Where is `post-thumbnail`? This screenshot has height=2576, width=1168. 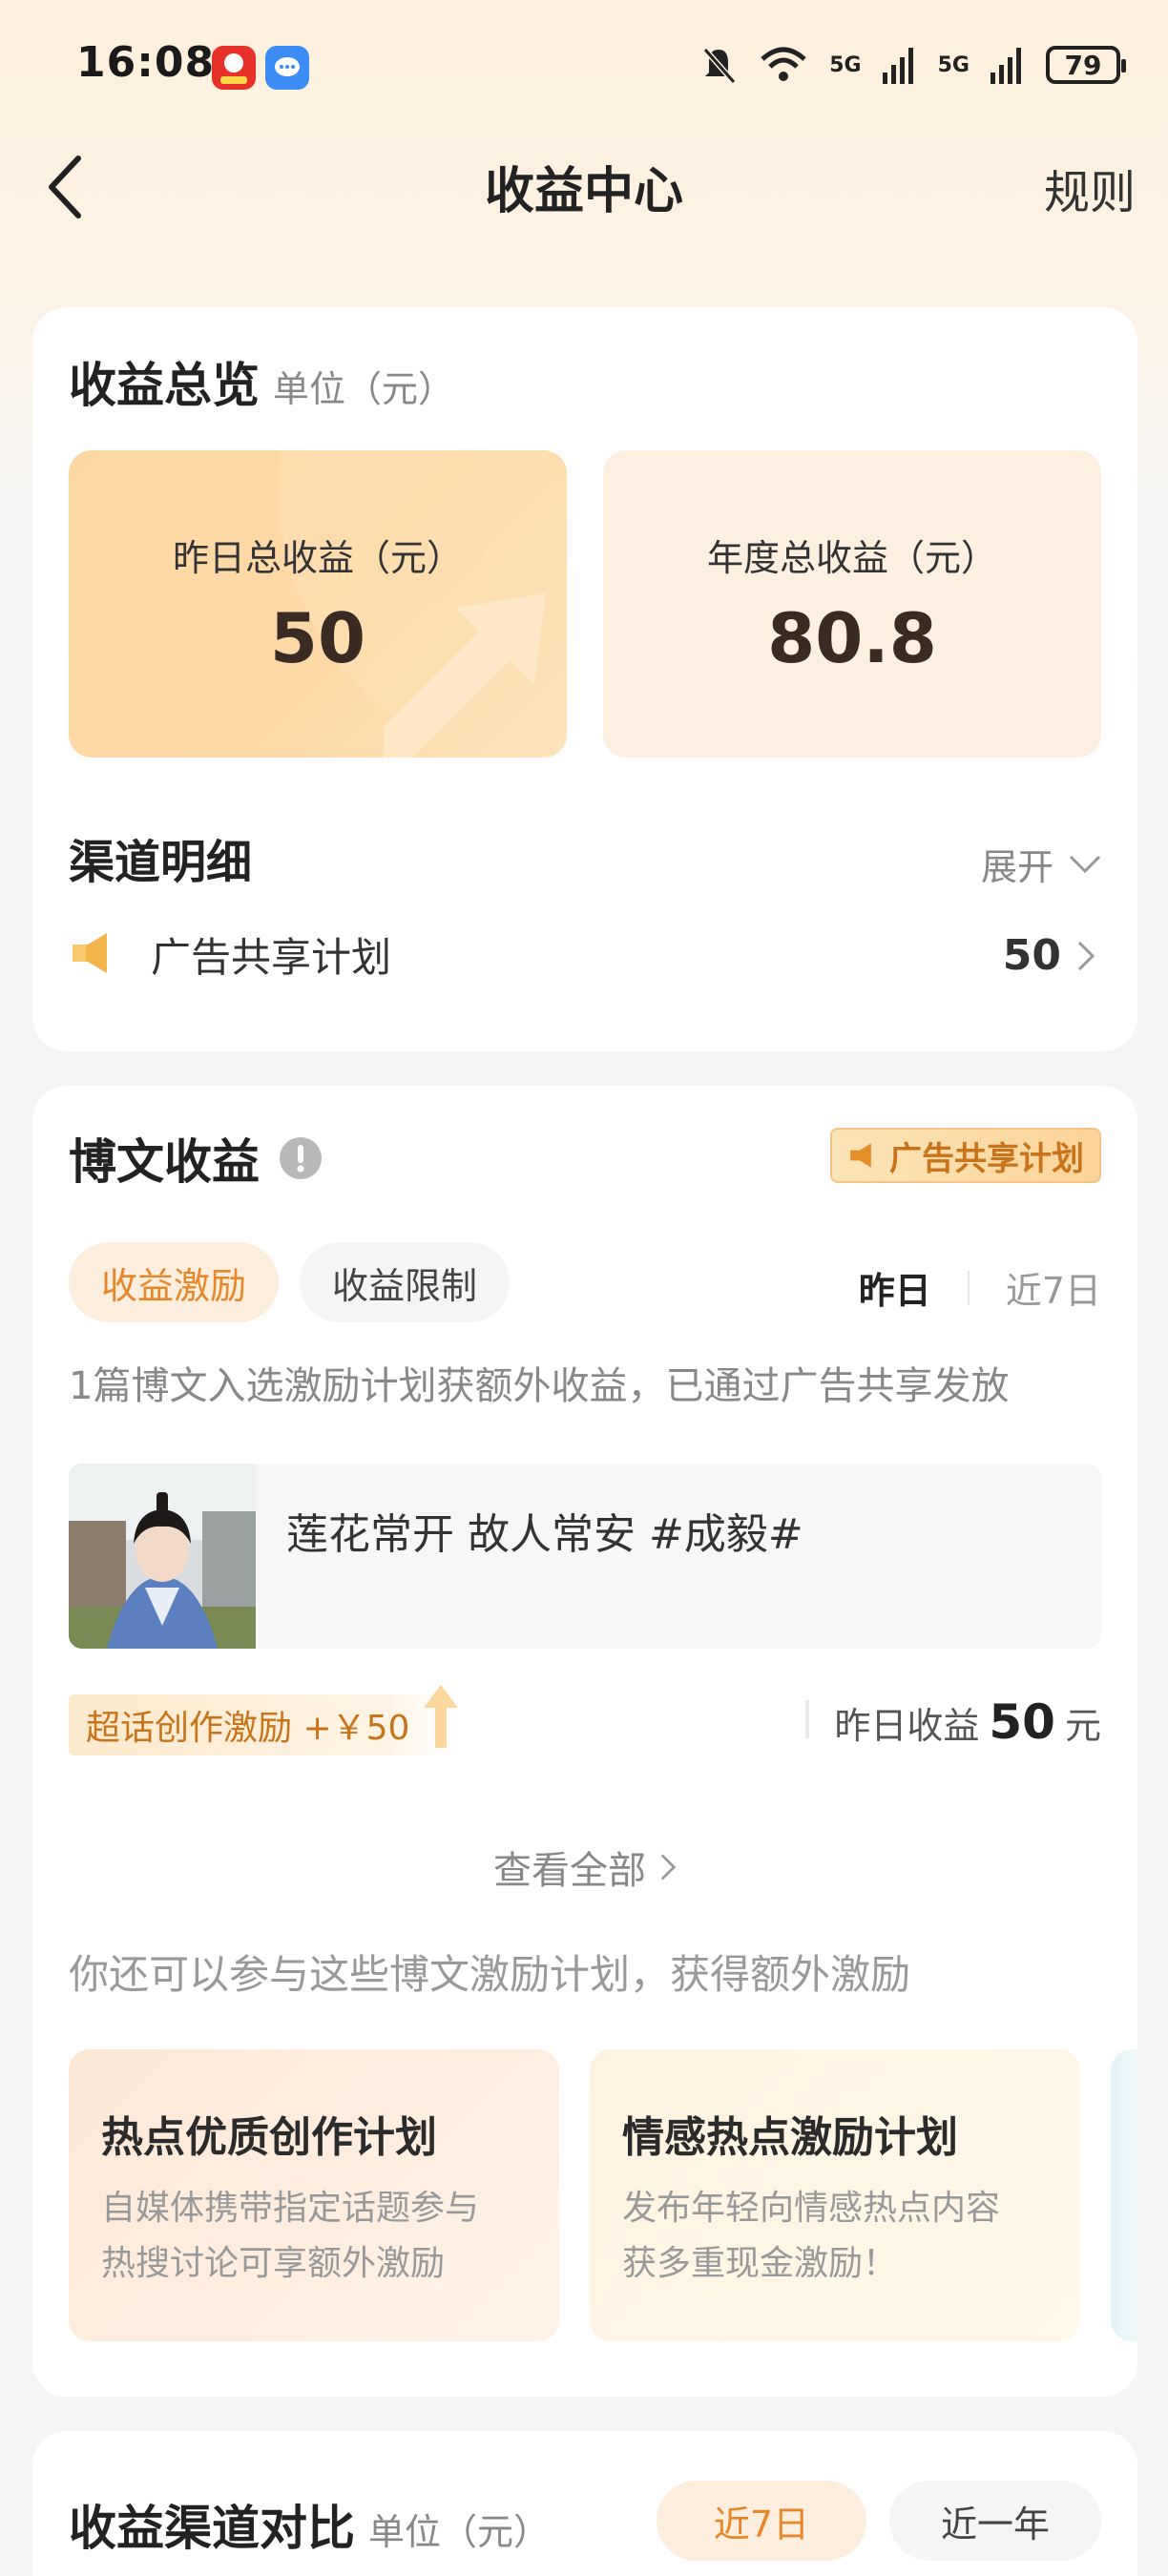 post-thumbnail is located at coordinates (162, 1556).